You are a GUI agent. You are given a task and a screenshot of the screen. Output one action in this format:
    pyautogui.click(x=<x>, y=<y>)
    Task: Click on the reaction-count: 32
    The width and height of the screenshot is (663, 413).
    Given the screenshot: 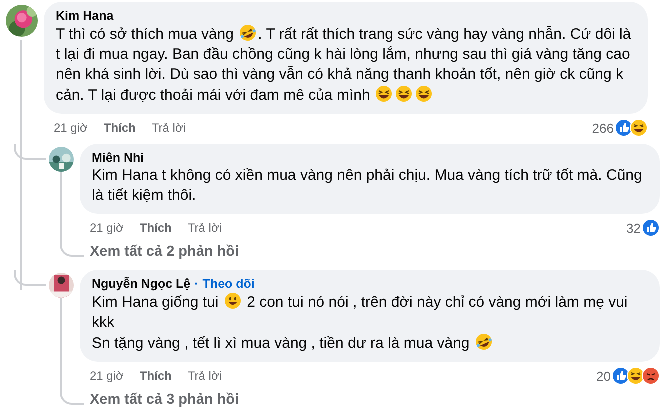 What is the action you would take?
    pyautogui.click(x=633, y=228)
    